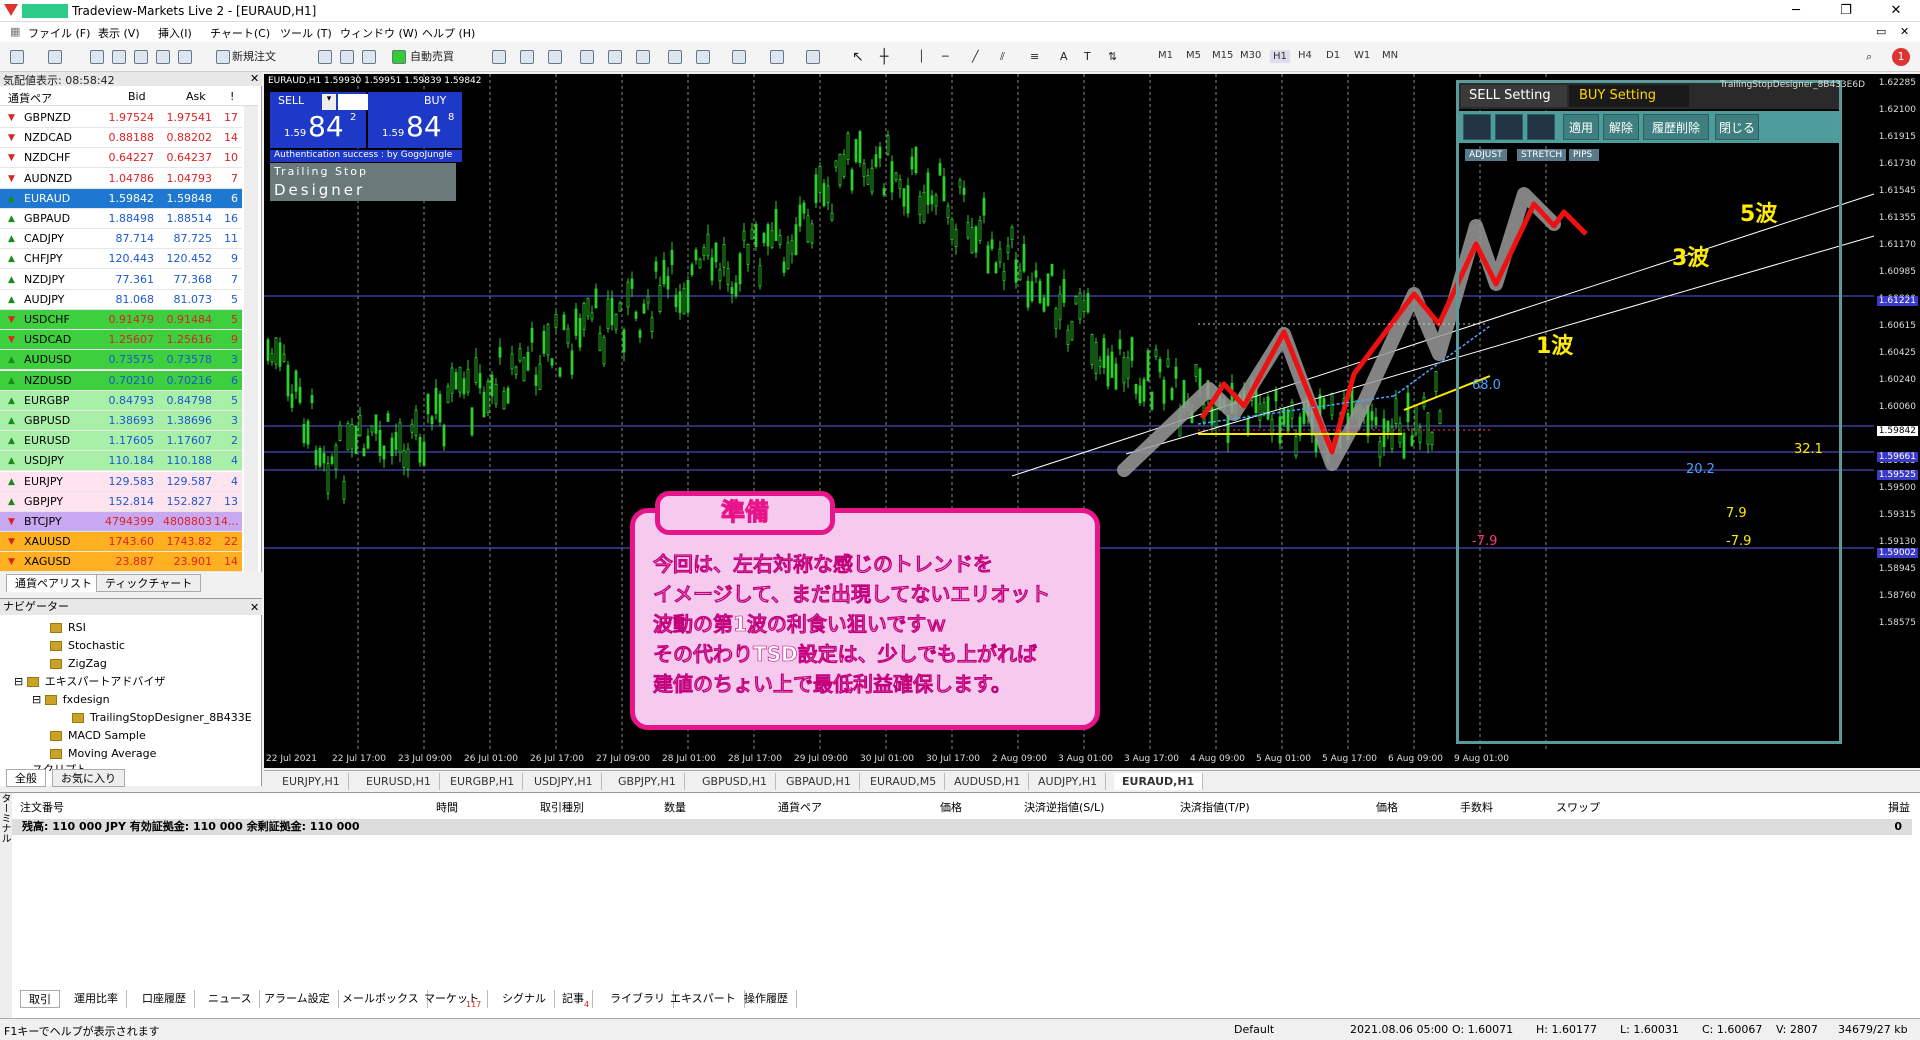  What do you see at coordinates (254, 607) in the screenshot?
I see `navigator-close-icon: ✕` at bounding box center [254, 607].